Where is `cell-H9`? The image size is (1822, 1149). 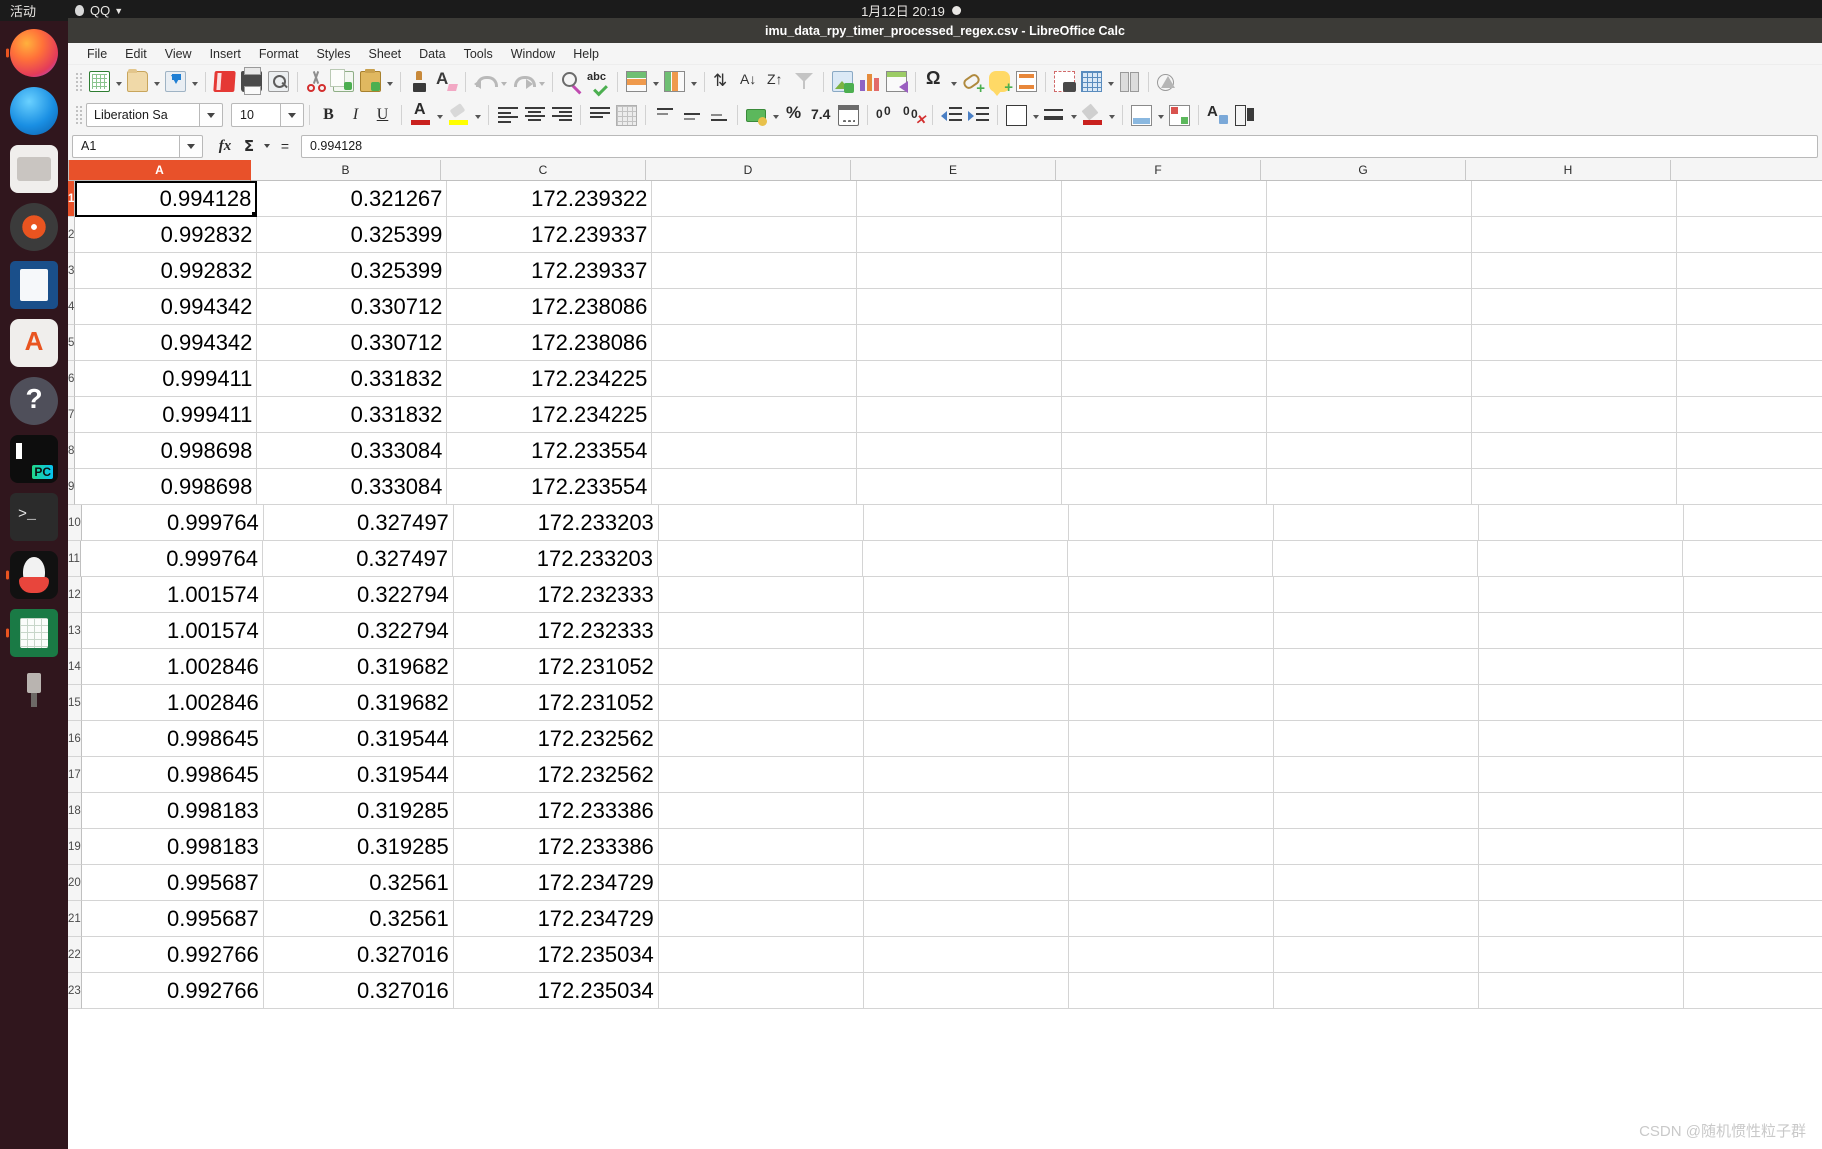
cell-H9 is located at coordinates (1575, 487).